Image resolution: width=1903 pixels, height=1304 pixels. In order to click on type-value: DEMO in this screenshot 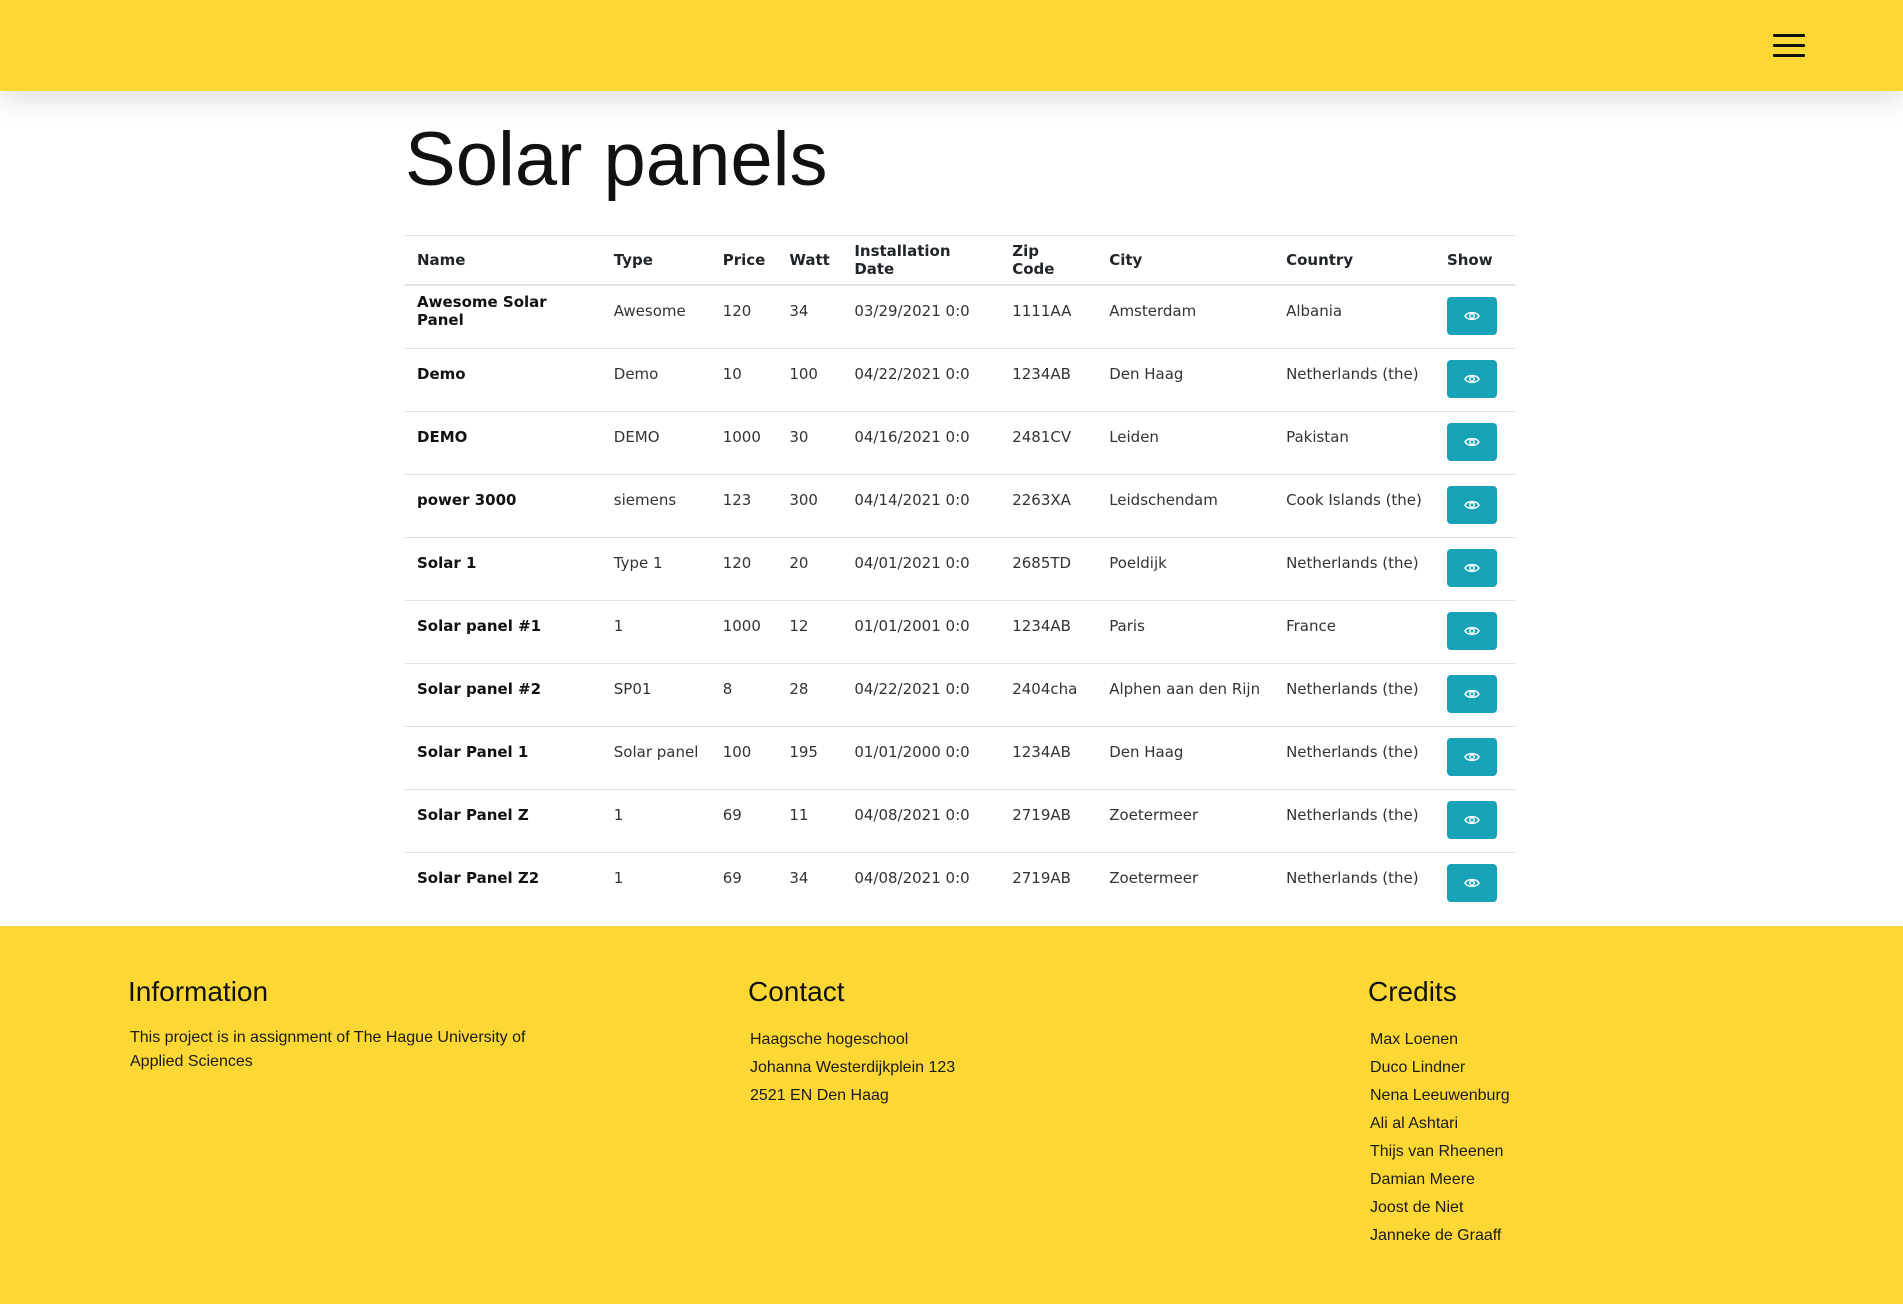, I will do `click(636, 437)`.